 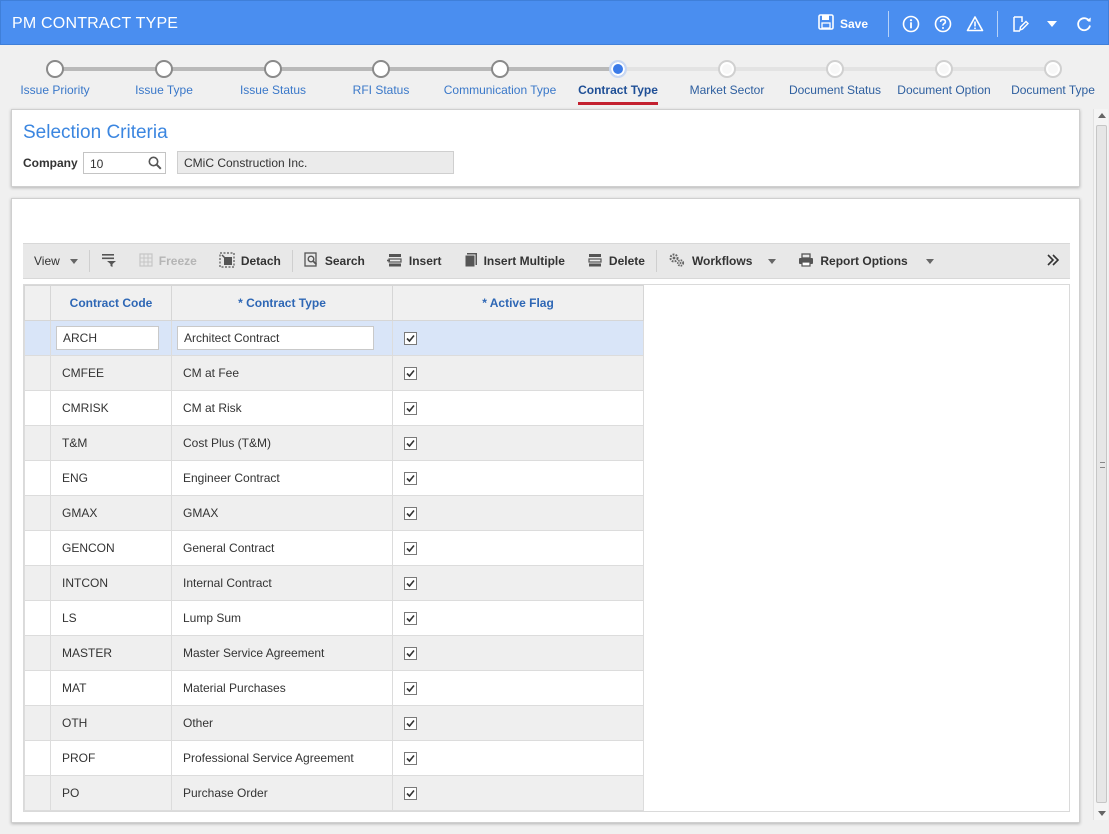 I want to click on table-row: PROF Professional Service Agreement, so click(x=334, y=758).